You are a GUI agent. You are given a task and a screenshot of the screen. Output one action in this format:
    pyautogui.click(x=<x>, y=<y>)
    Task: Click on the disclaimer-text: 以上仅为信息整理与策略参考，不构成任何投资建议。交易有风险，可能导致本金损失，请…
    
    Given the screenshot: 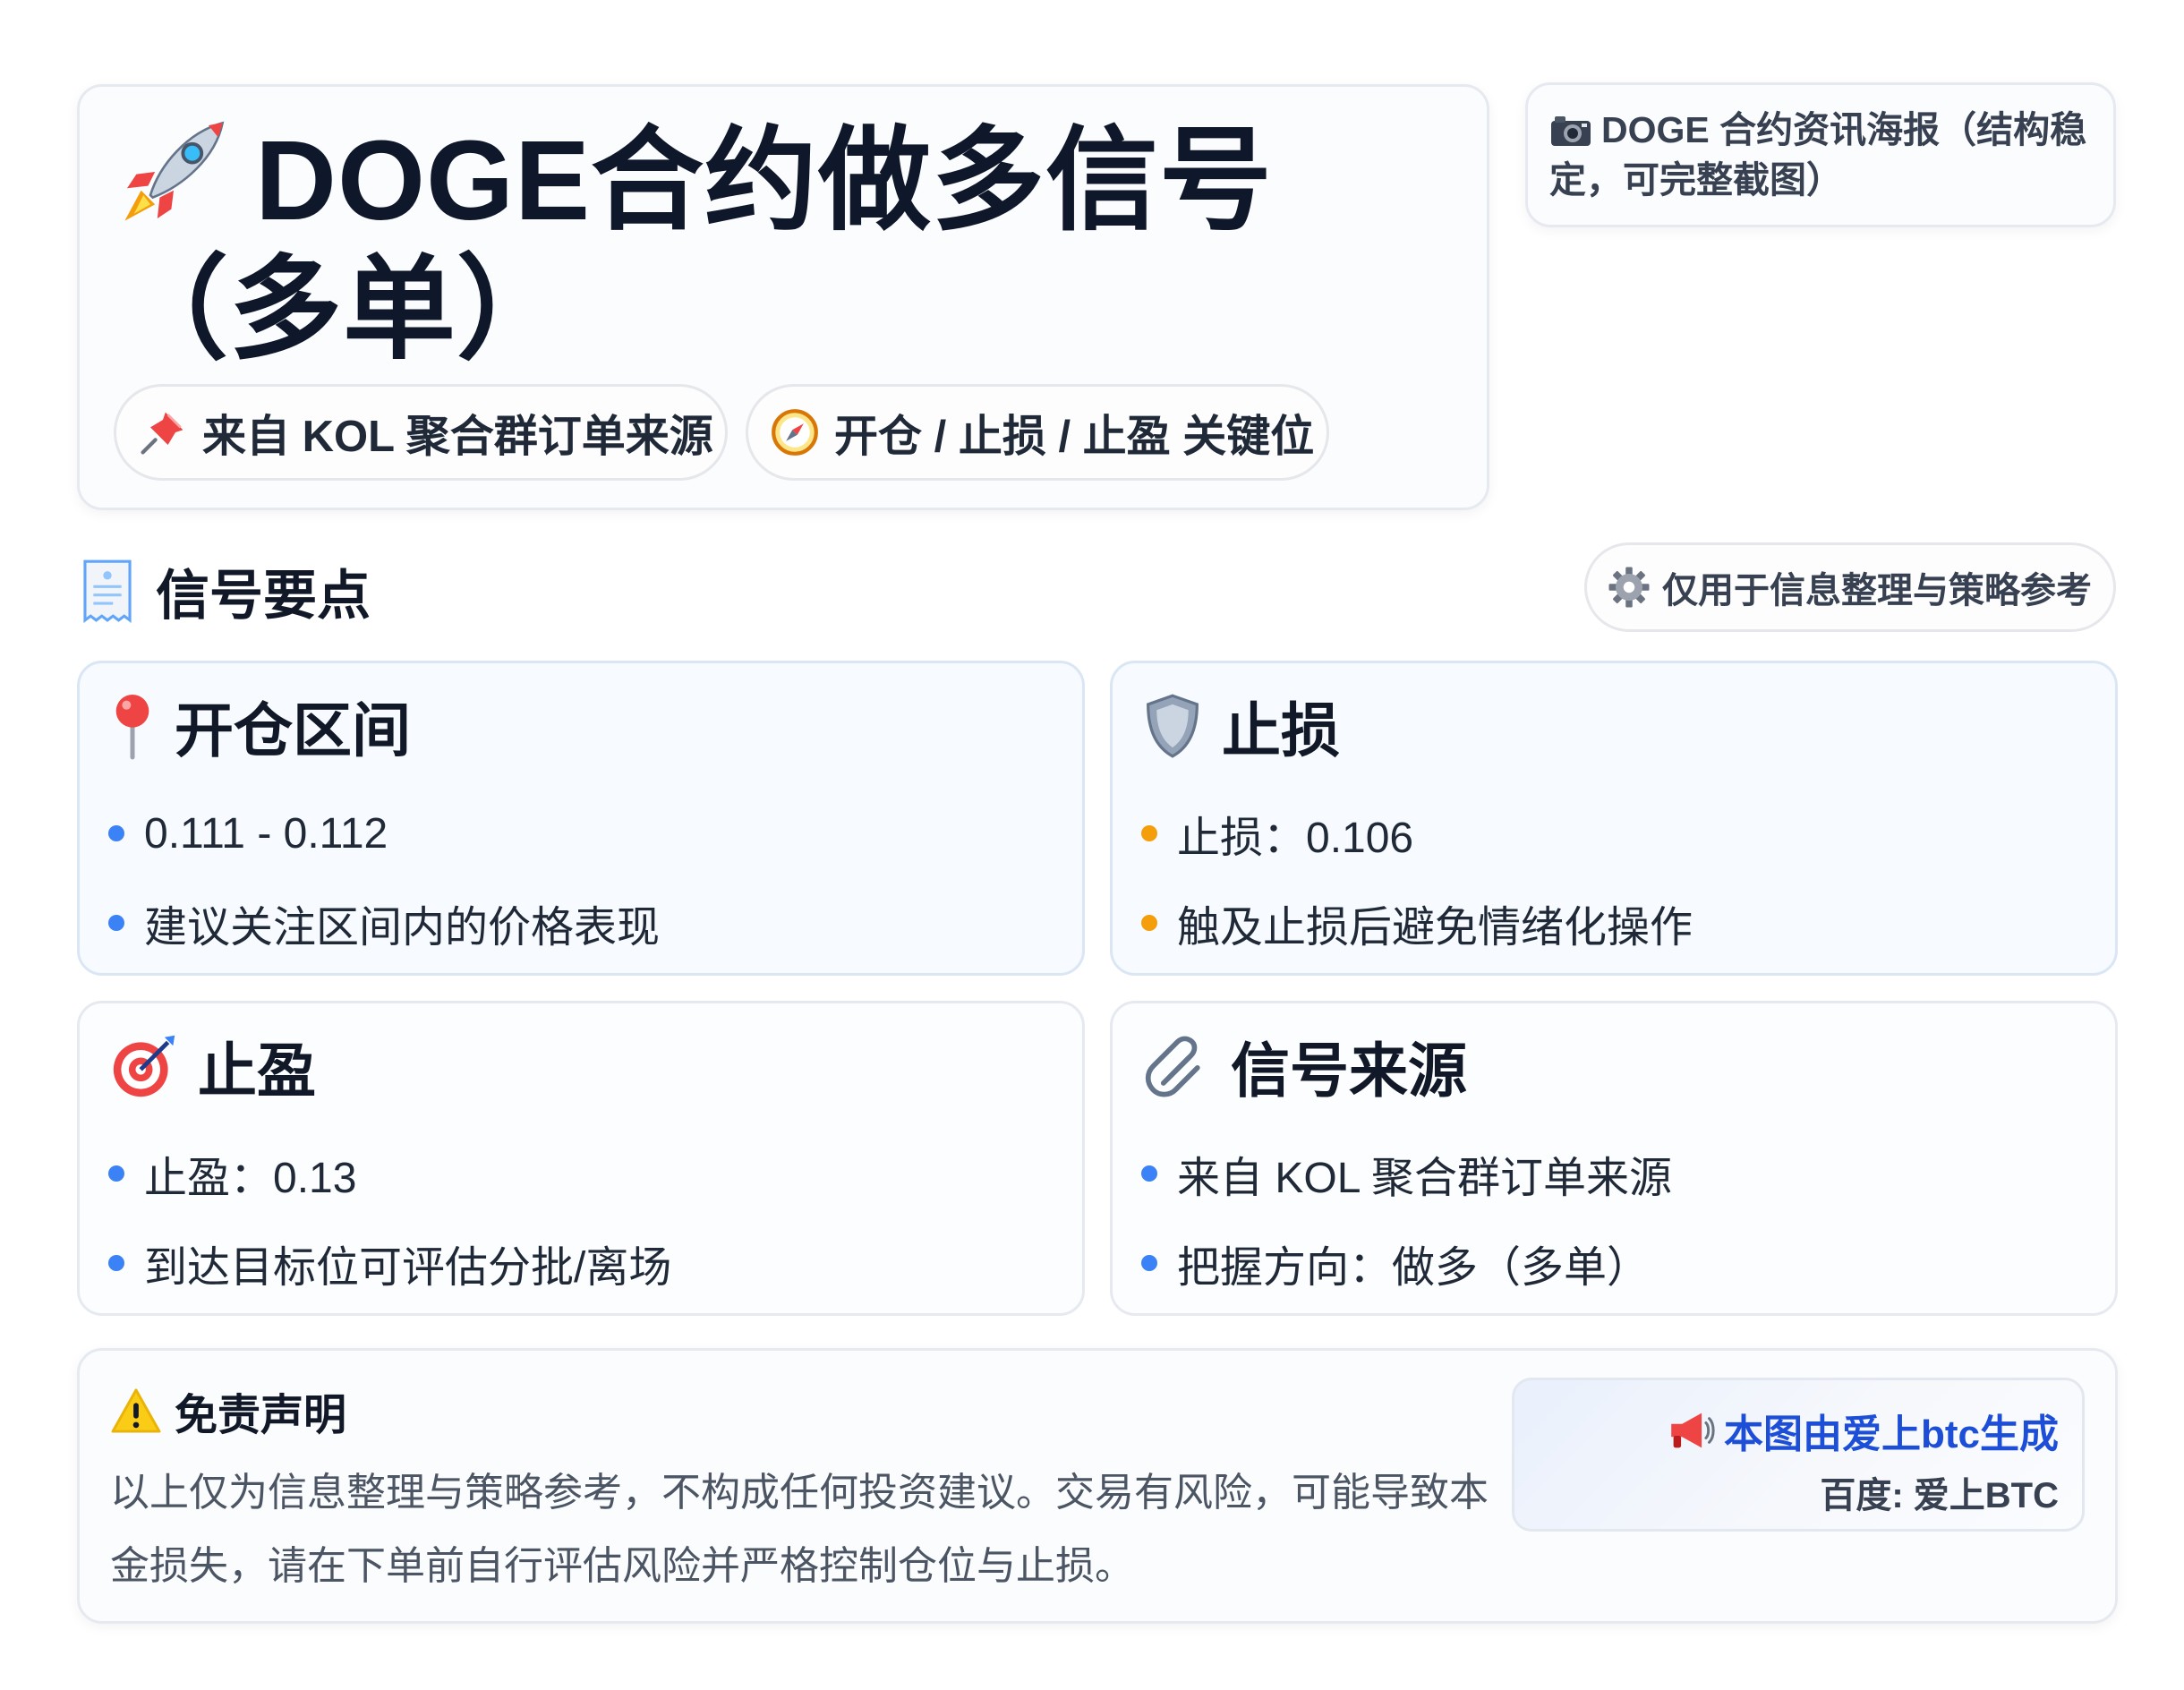 What is the action you would take?
    pyautogui.click(x=799, y=1529)
    